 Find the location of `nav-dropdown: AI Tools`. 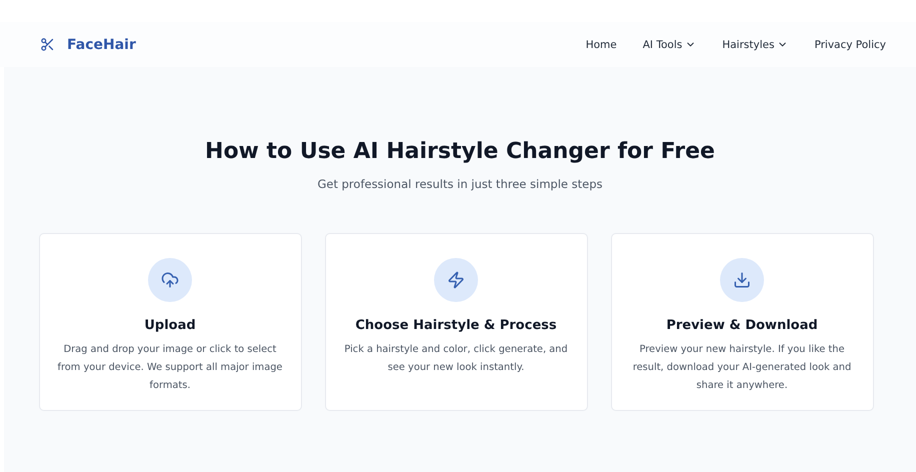

nav-dropdown: AI Tools is located at coordinates (669, 44).